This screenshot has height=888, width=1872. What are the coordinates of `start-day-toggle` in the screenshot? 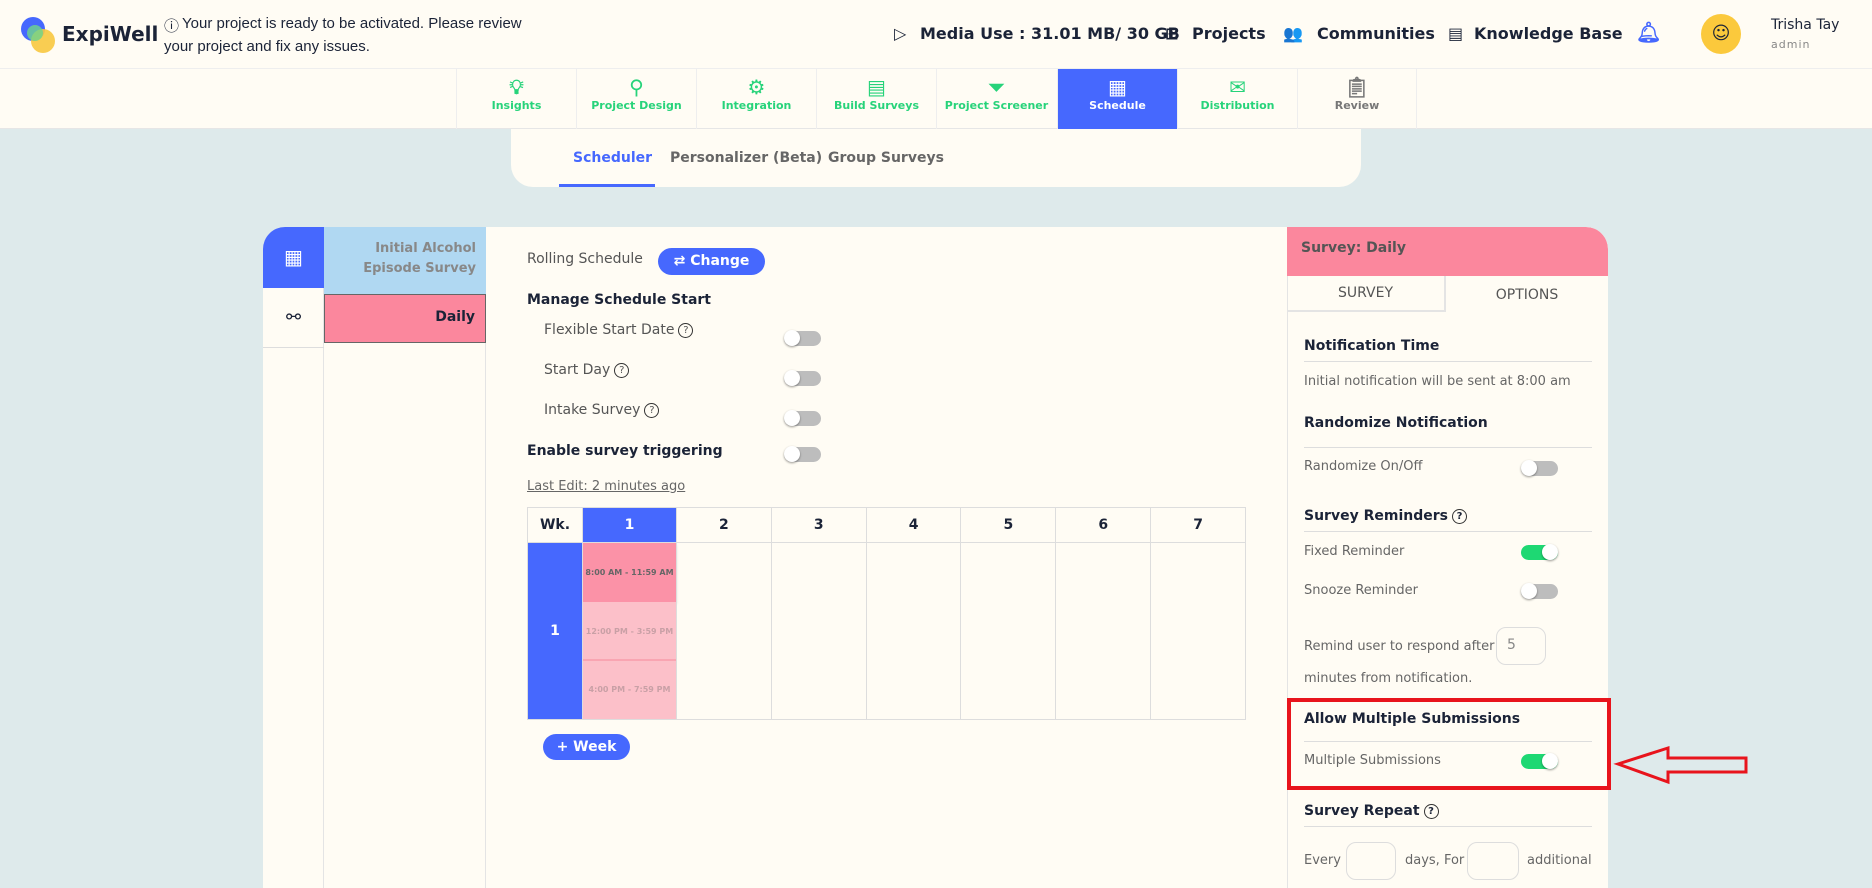 It's located at (802, 378).